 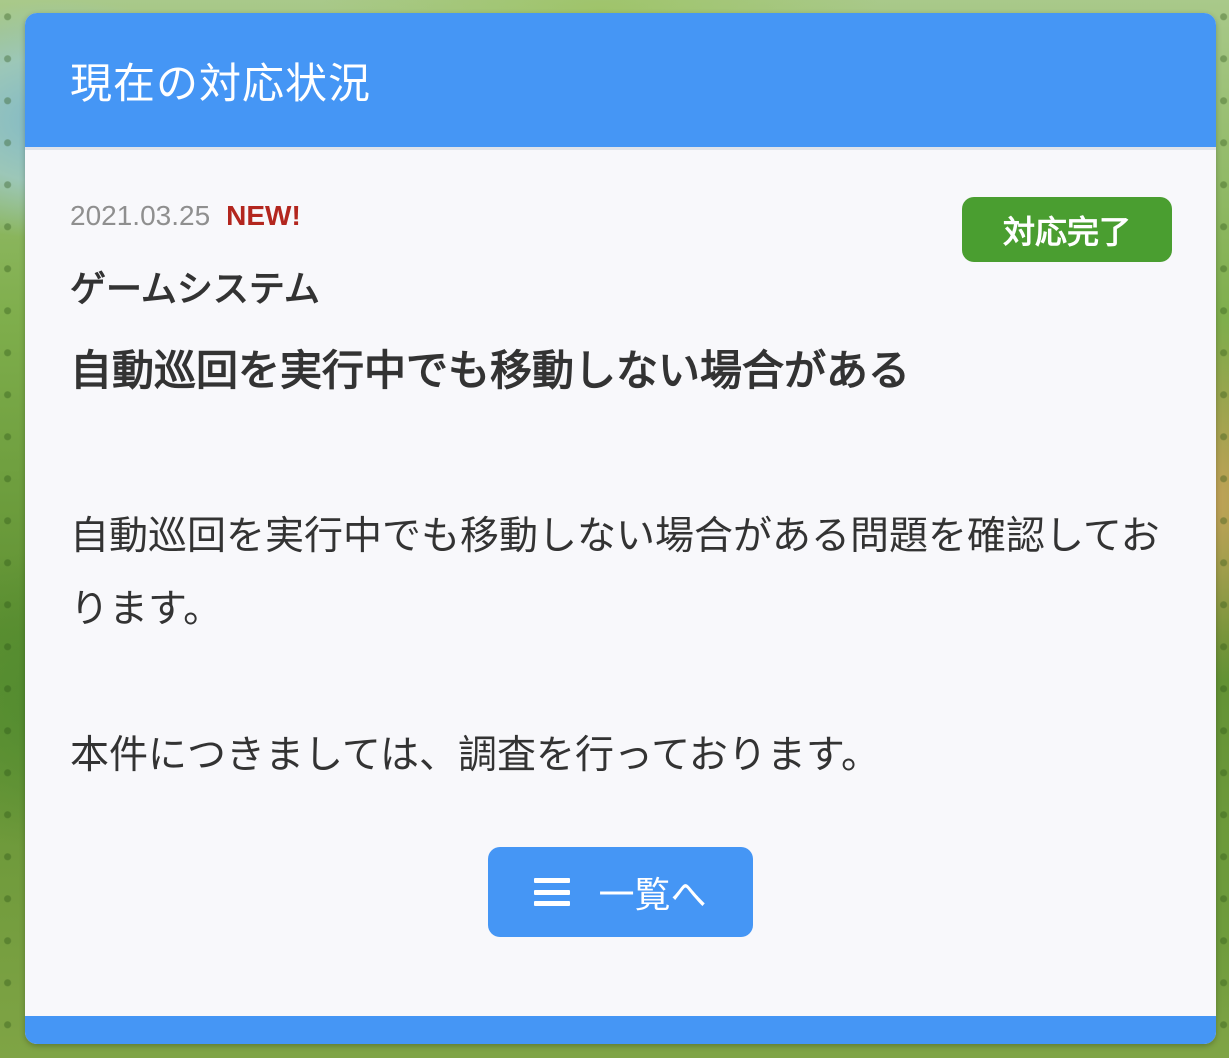 I want to click on new-badge: NEW!, so click(x=263, y=215).